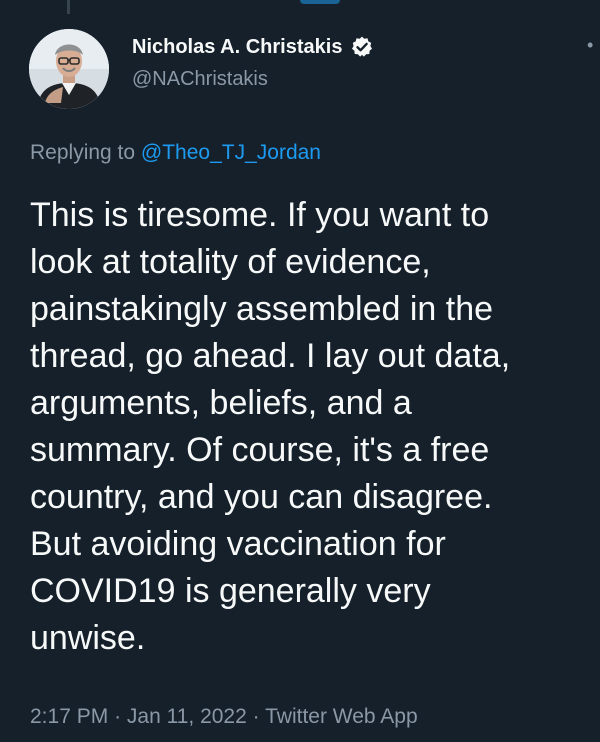  What do you see at coordinates (592, 45) in the screenshot?
I see `more-options-icon: •` at bounding box center [592, 45].